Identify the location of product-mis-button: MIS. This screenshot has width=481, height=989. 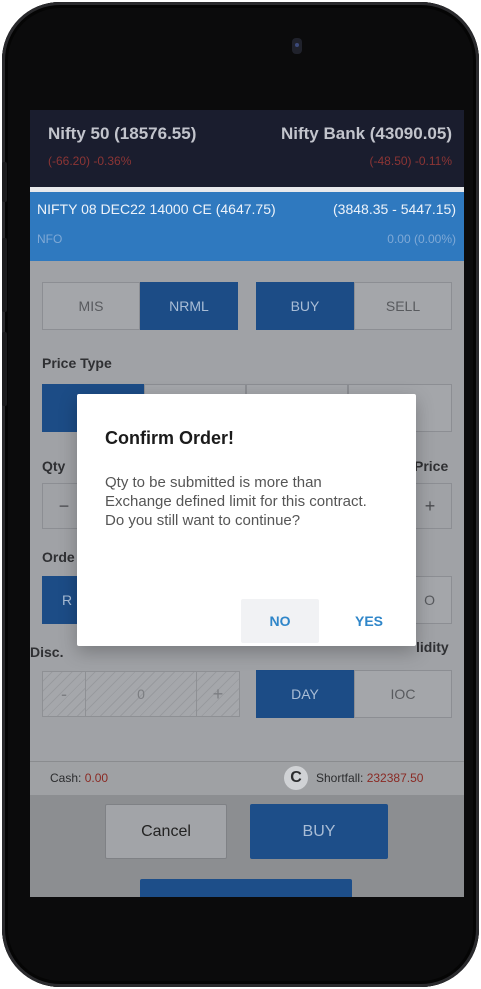
(91, 306).